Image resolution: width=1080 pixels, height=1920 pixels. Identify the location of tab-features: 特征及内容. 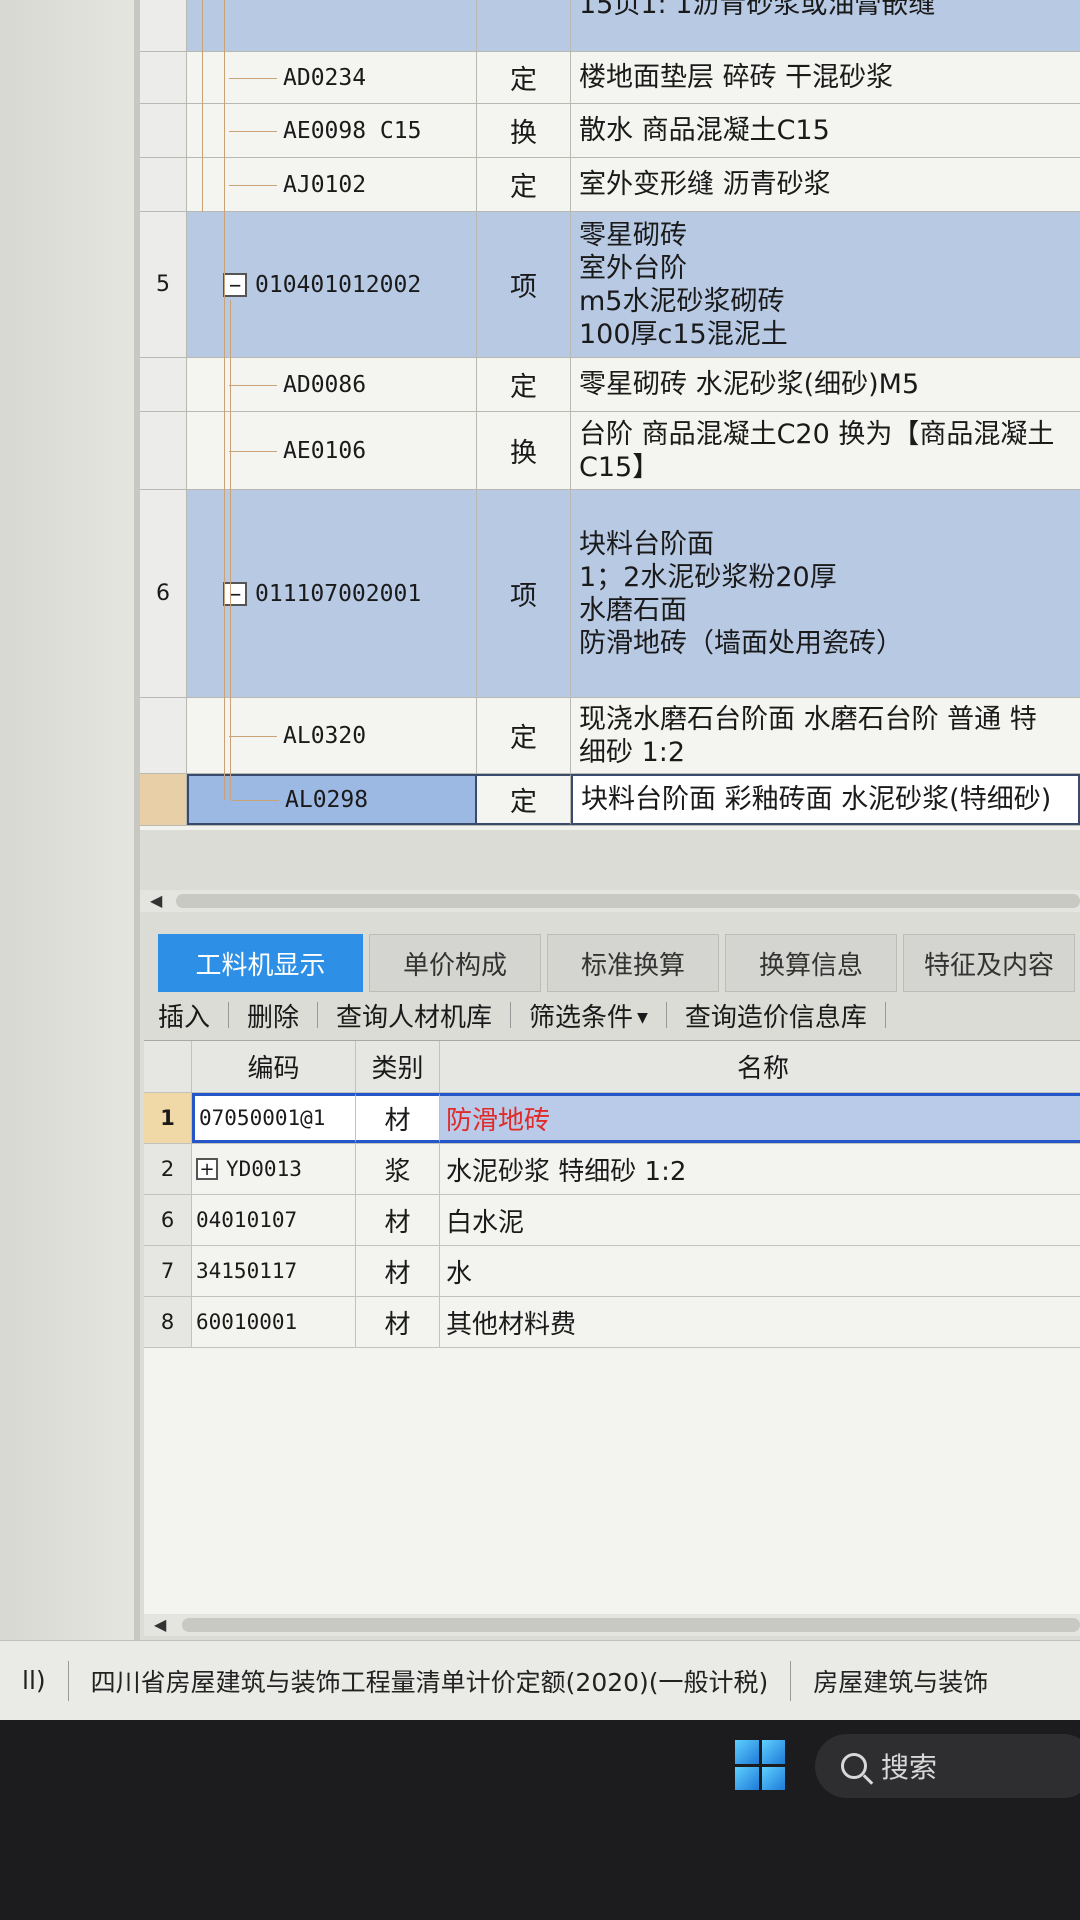
(989, 963).